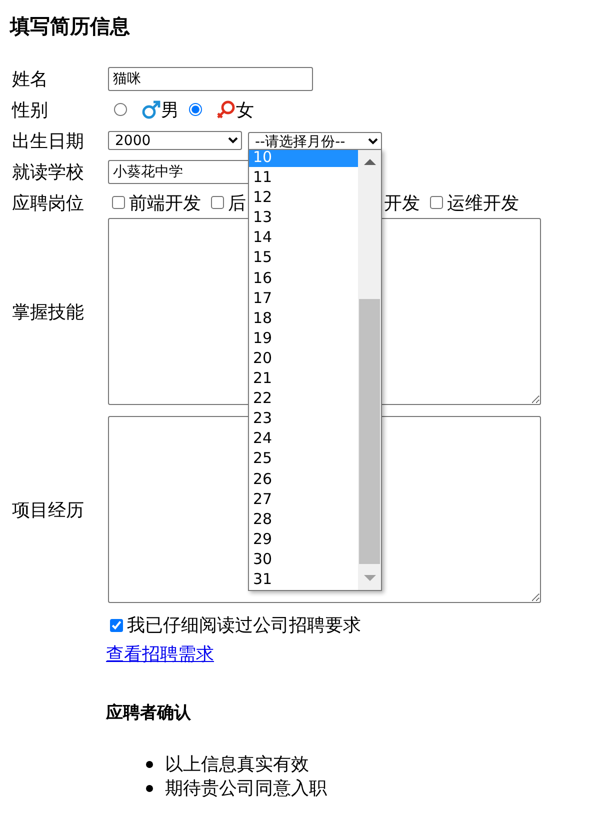 Image resolution: width=611 pixels, height=814 pixels. I want to click on list-item: 期待贵公司同意入职, so click(246, 788).